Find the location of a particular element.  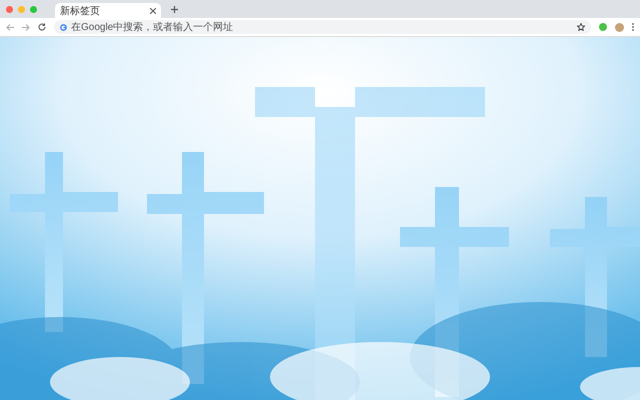

star-icon is located at coordinates (581, 27).